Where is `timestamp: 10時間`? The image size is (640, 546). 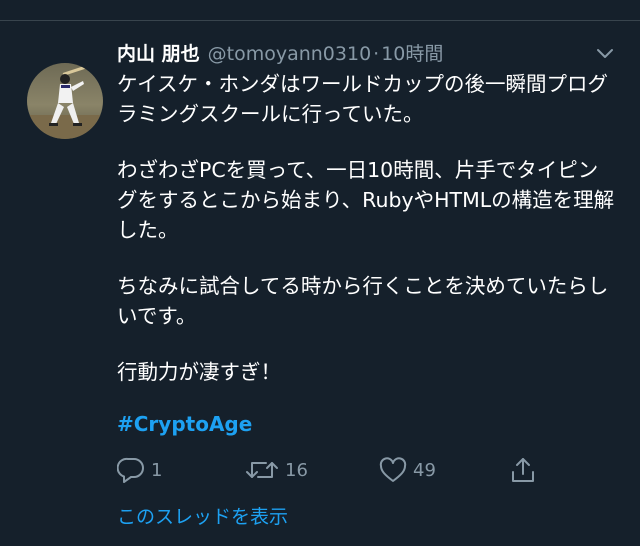
timestamp: 10時間 is located at coordinates (412, 52).